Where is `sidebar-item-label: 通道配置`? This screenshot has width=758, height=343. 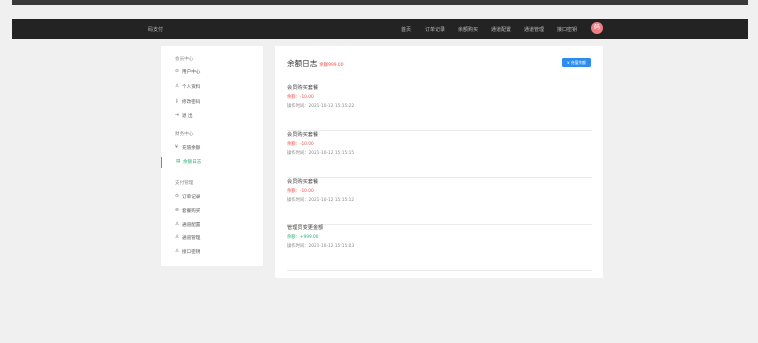 sidebar-item-label: 通道配置 is located at coordinates (191, 225).